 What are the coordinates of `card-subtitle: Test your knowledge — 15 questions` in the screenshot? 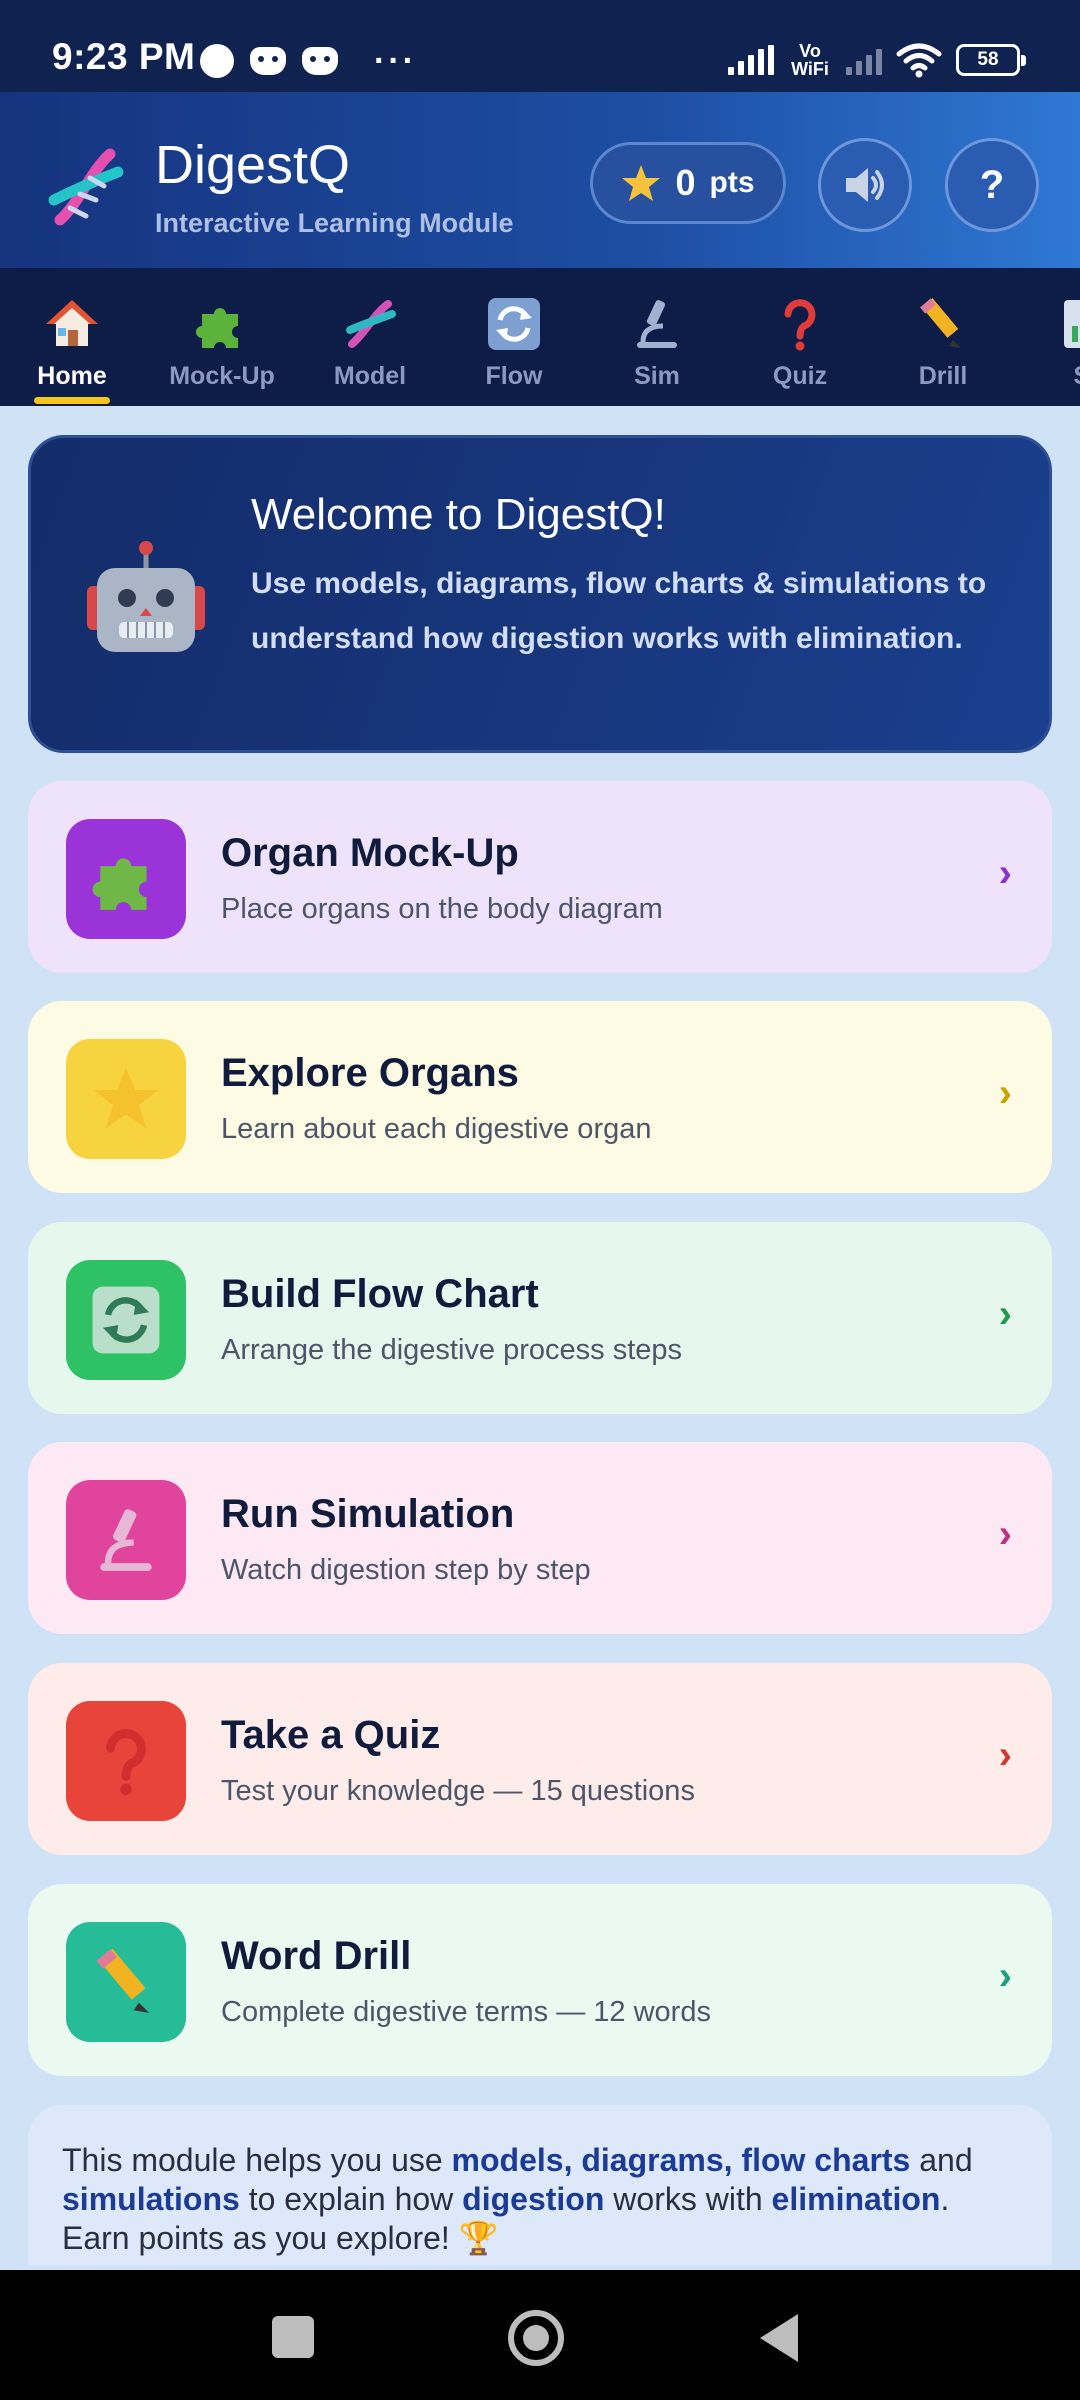 It's located at (458, 1791).